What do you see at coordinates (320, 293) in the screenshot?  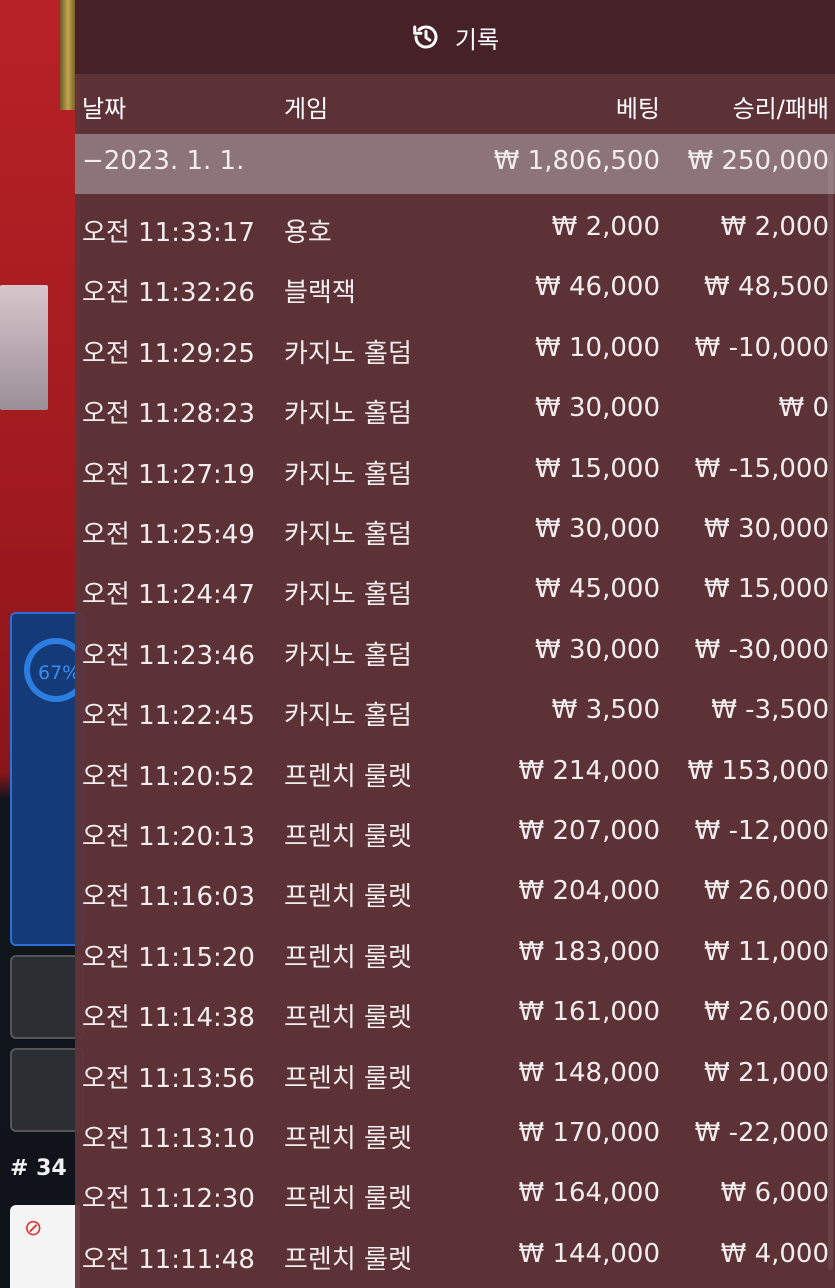 I see `row-game: 블랙잭` at bounding box center [320, 293].